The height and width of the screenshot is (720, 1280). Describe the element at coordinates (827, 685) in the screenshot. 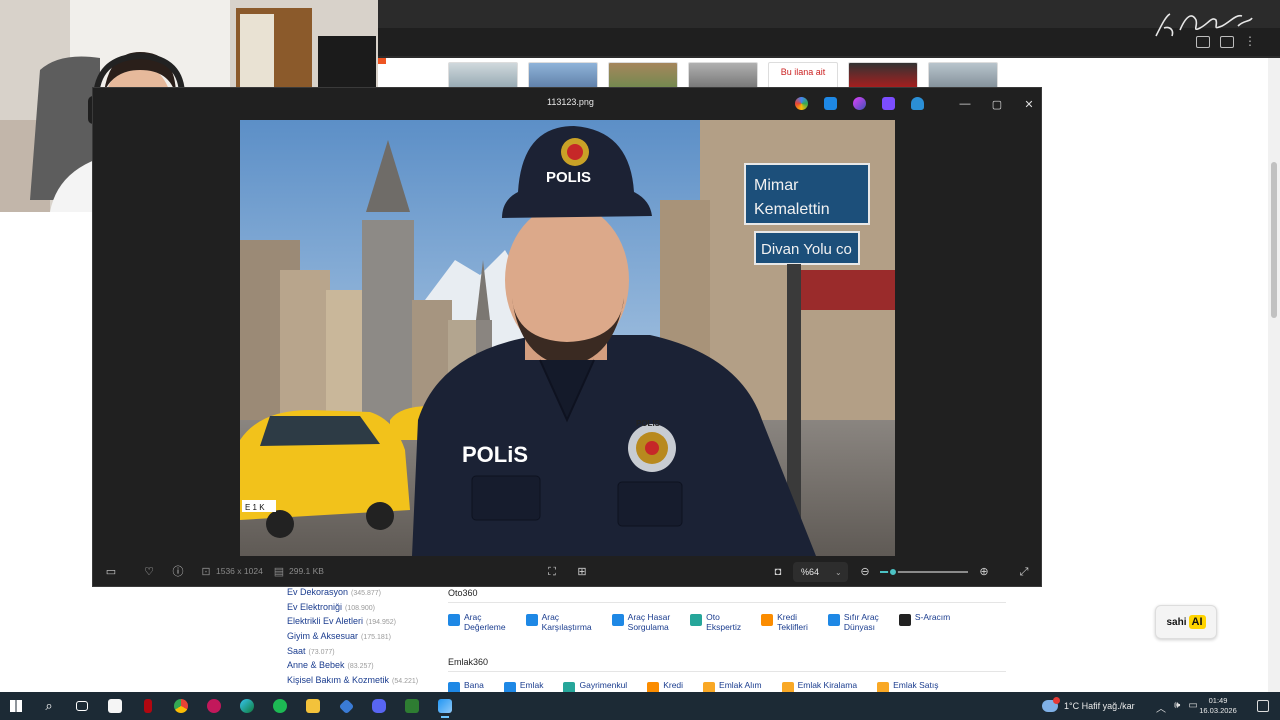

I see `service-label: Emlak Kiralama` at that location.